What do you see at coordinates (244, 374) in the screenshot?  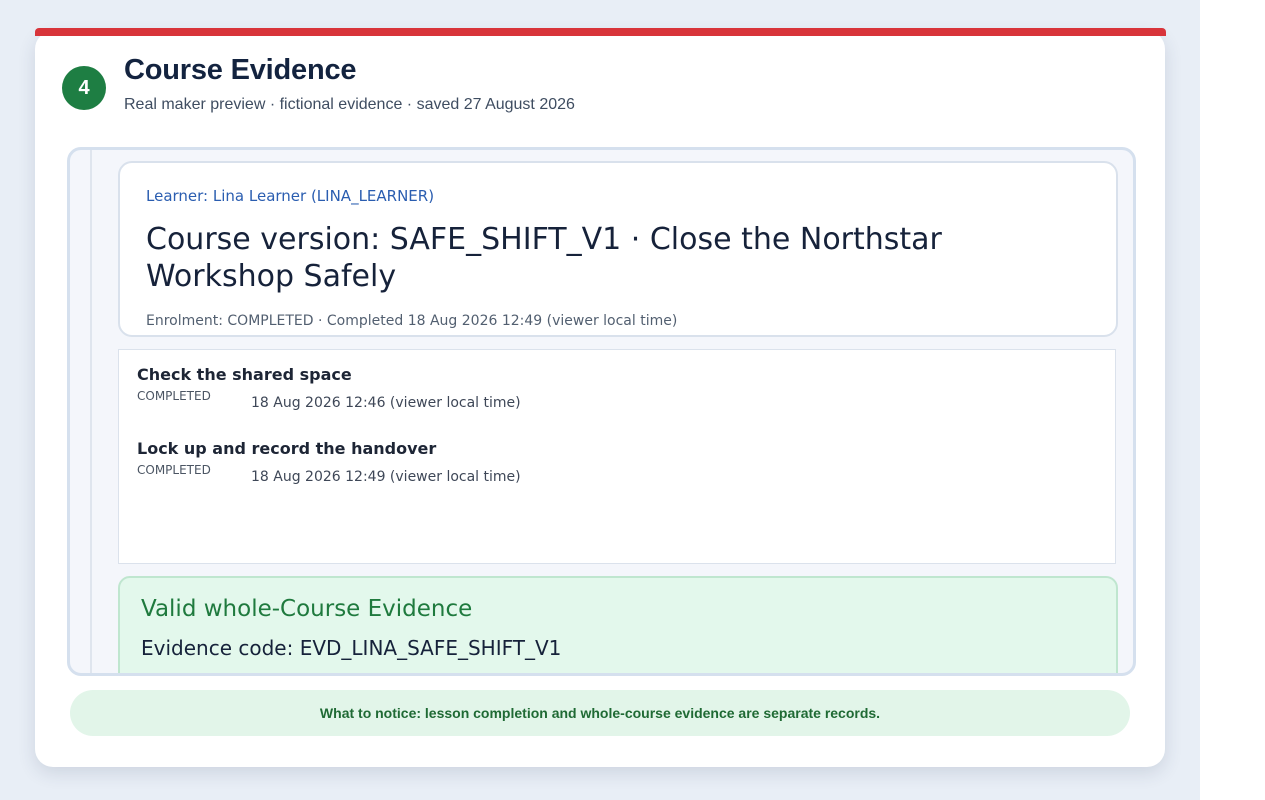 I see `lesson-title: Check the shared space` at bounding box center [244, 374].